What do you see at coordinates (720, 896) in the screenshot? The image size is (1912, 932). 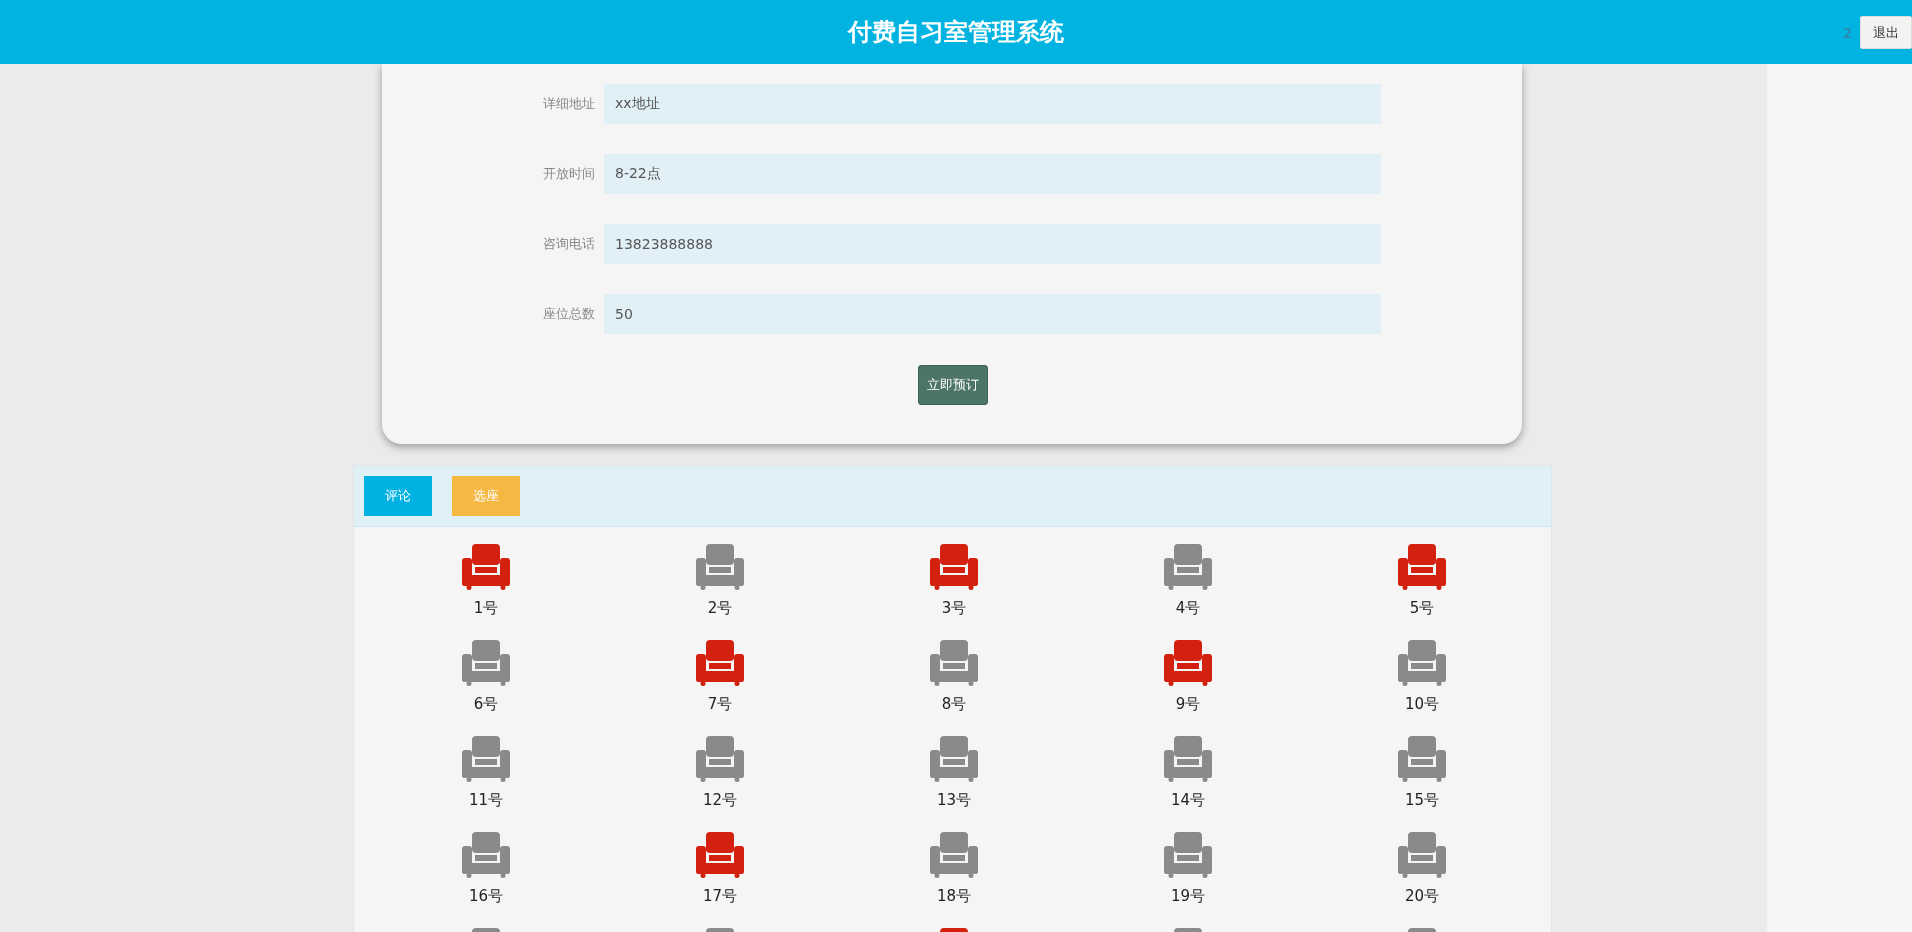 I see `seat-label: 17号` at bounding box center [720, 896].